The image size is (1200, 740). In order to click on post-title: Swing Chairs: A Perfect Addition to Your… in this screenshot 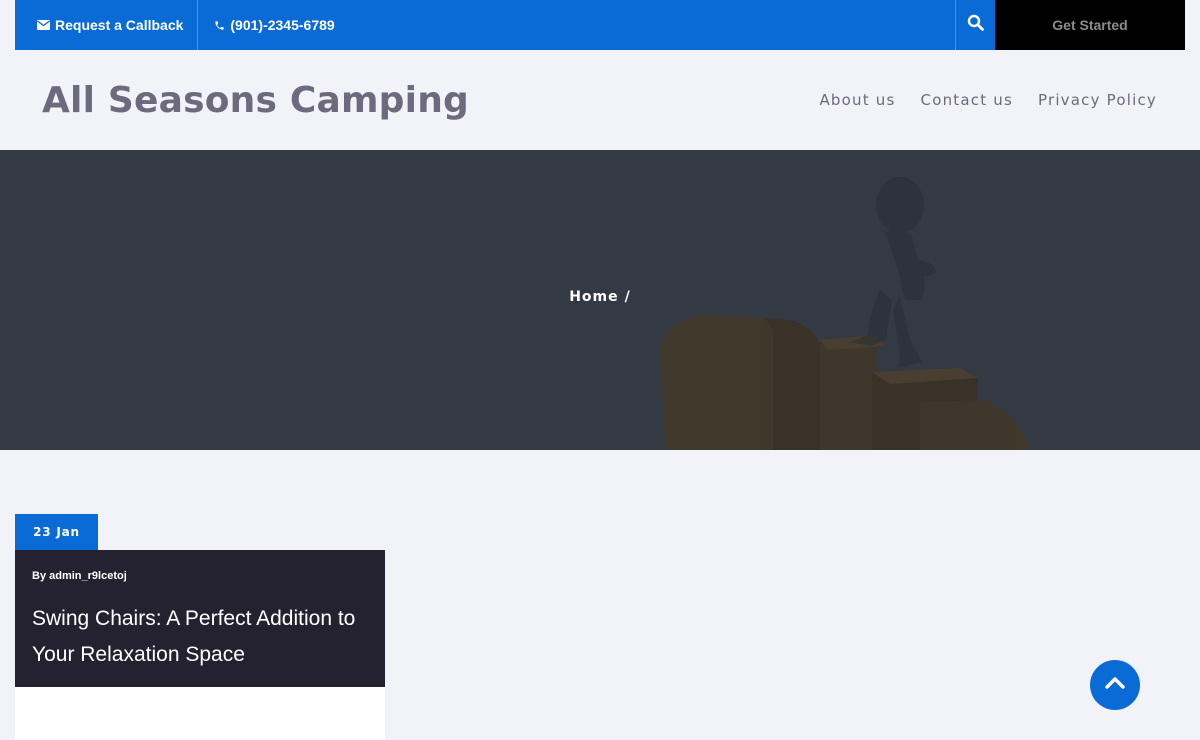, I will do `click(199, 637)`.